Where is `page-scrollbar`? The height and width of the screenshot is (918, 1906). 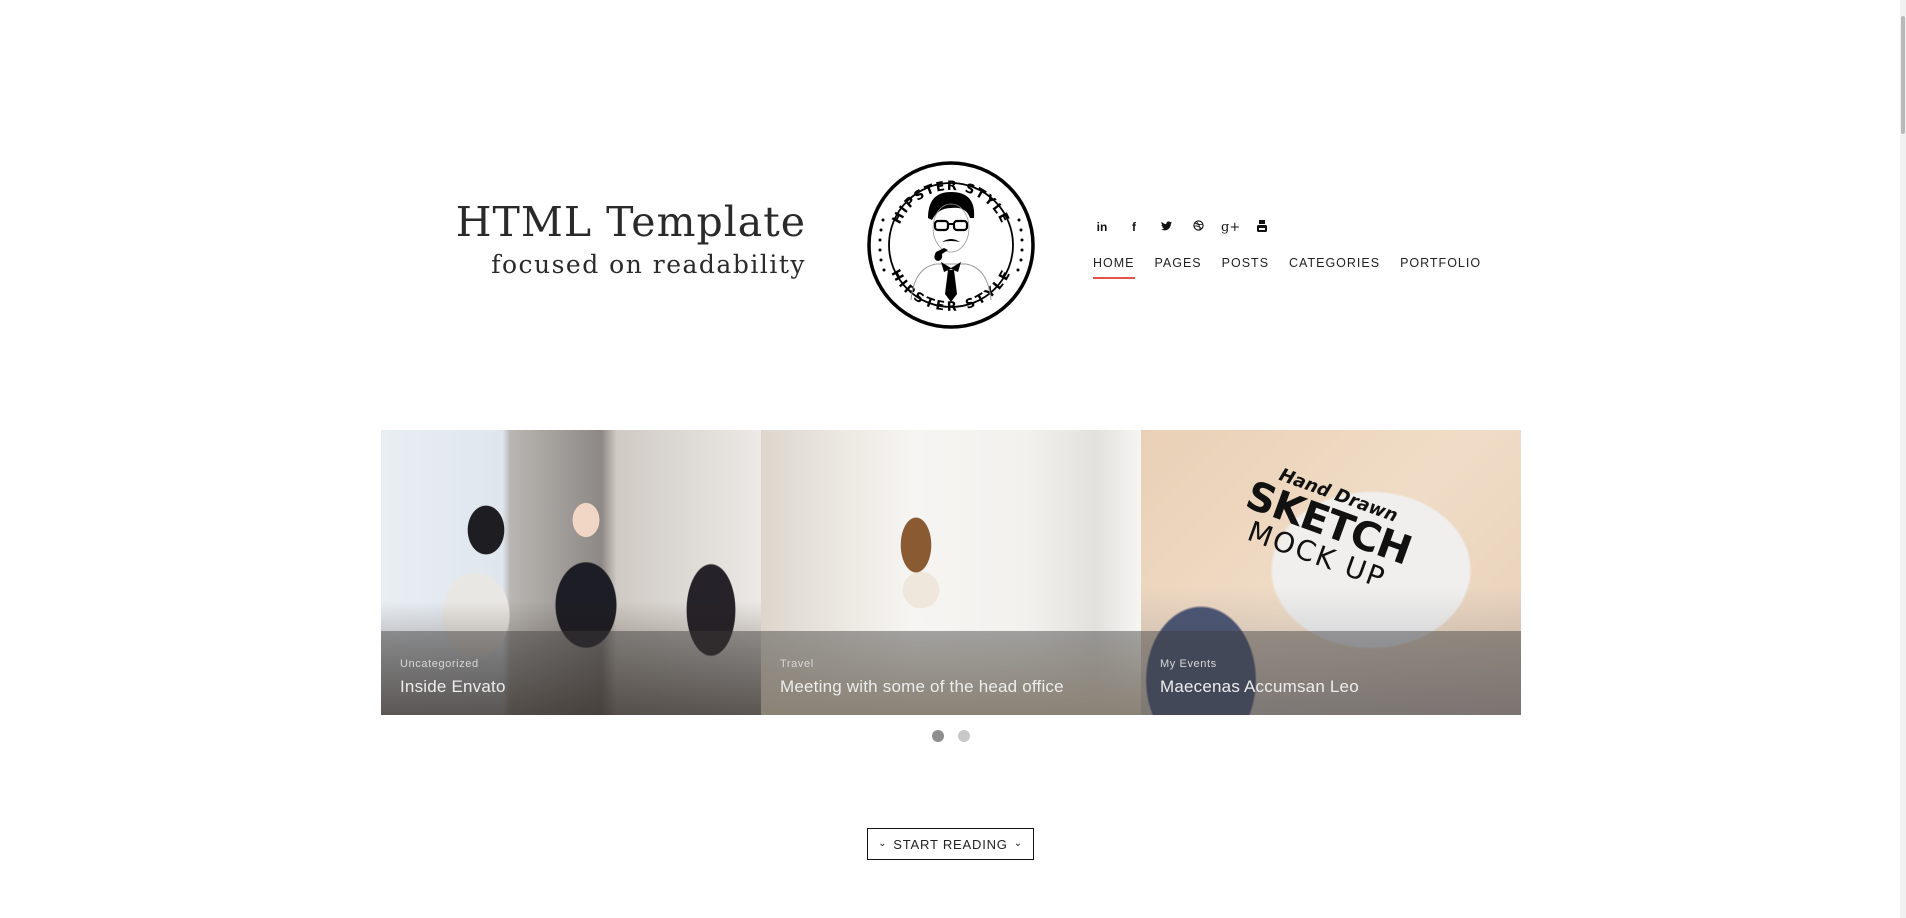 page-scrollbar is located at coordinates (1903, 459).